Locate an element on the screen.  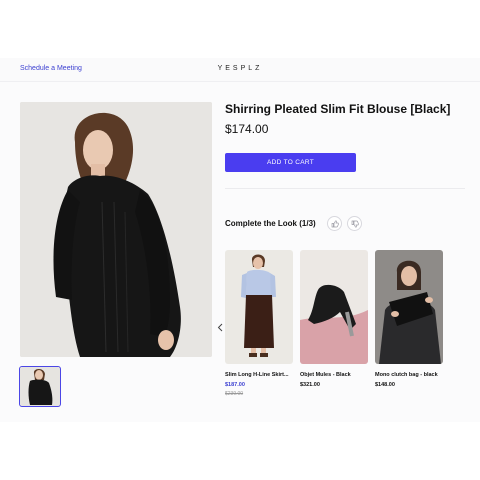
carousel-prev-button is located at coordinates (220, 327).